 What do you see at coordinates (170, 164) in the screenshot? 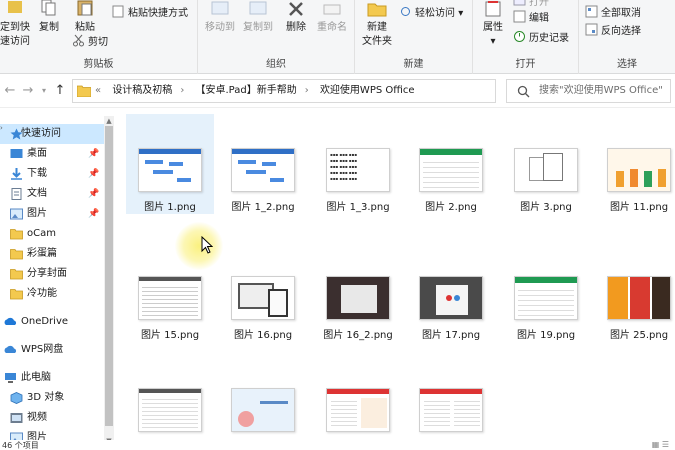
I see `file-item: 图片 1.png` at bounding box center [170, 164].